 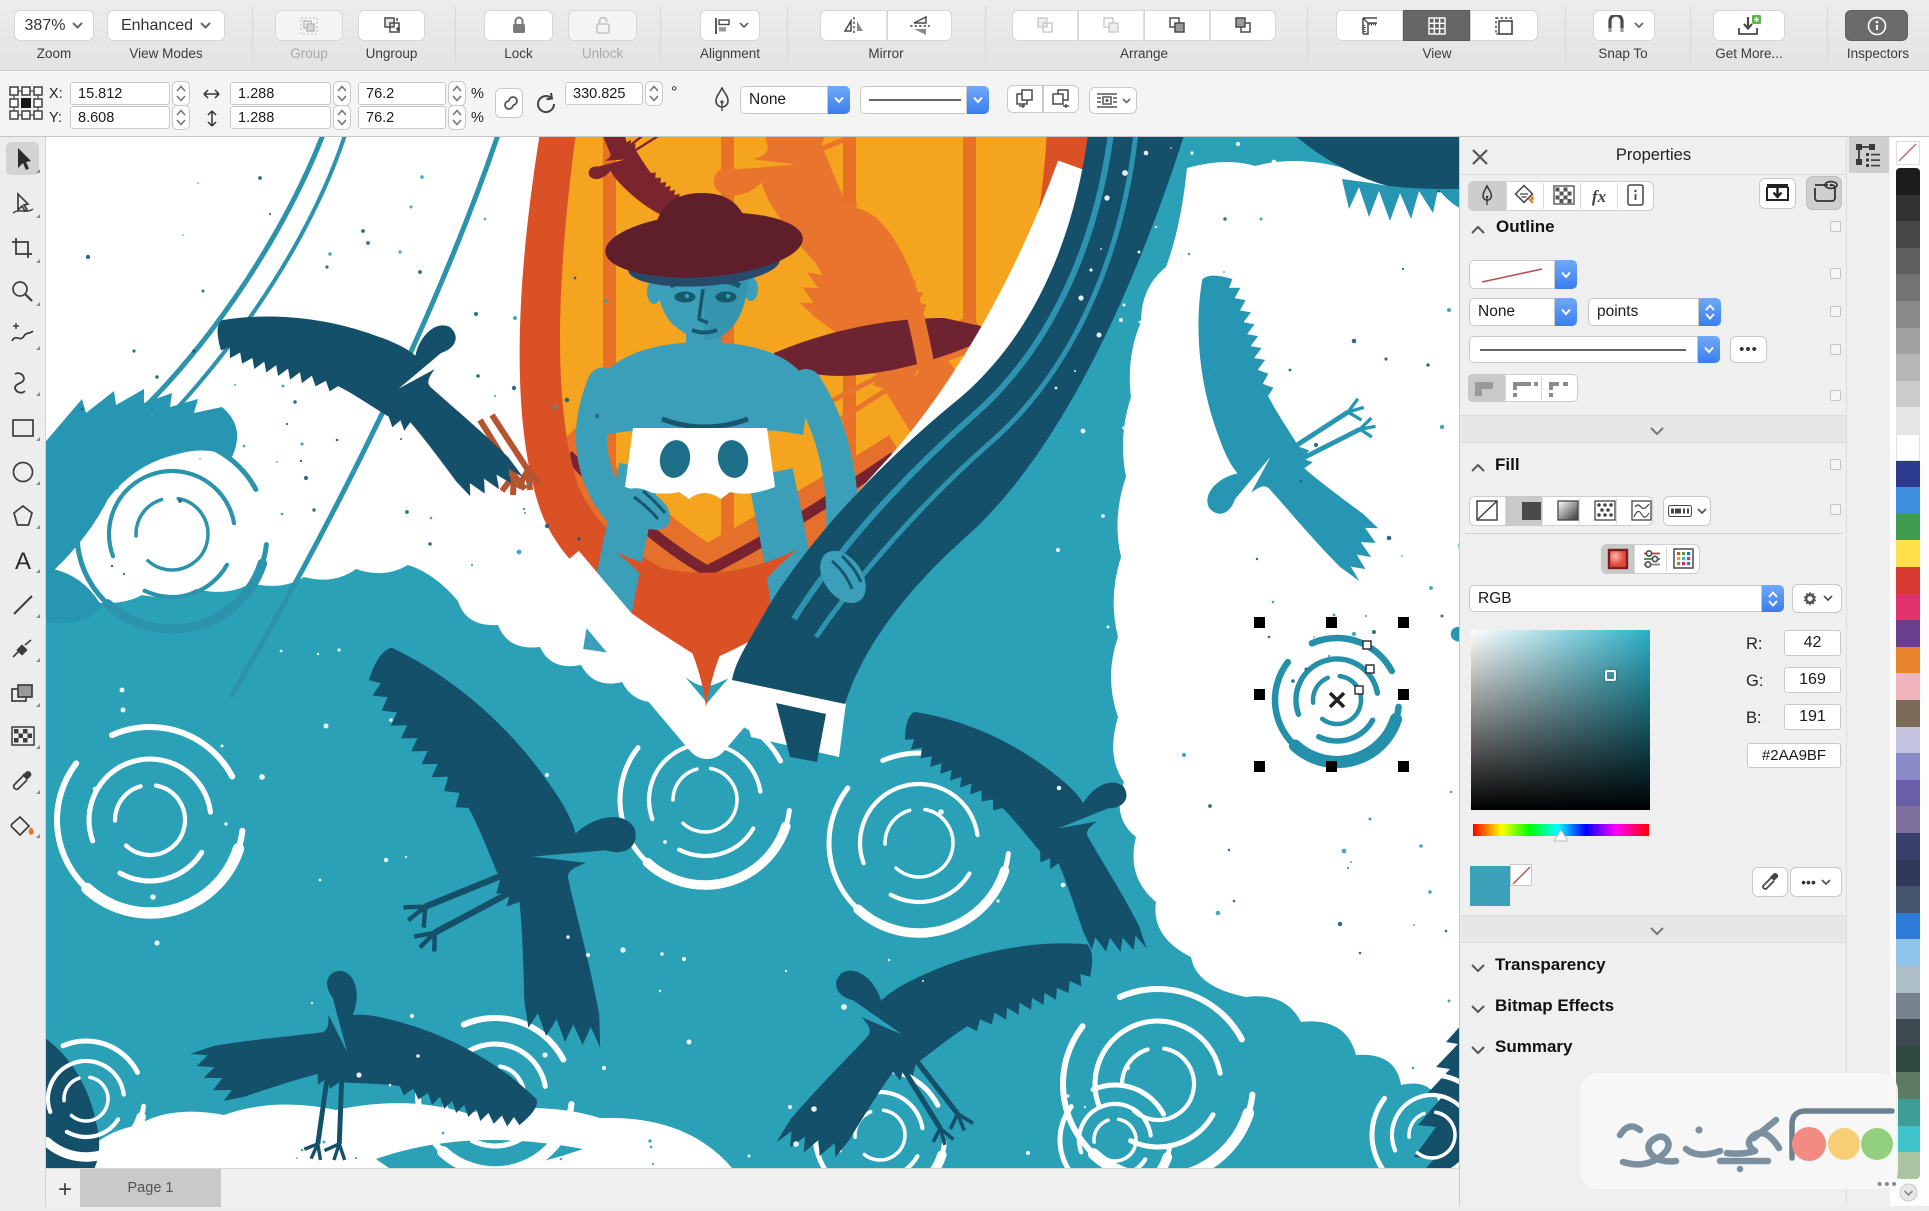 I want to click on svg-text: A, so click(x=23, y=561).